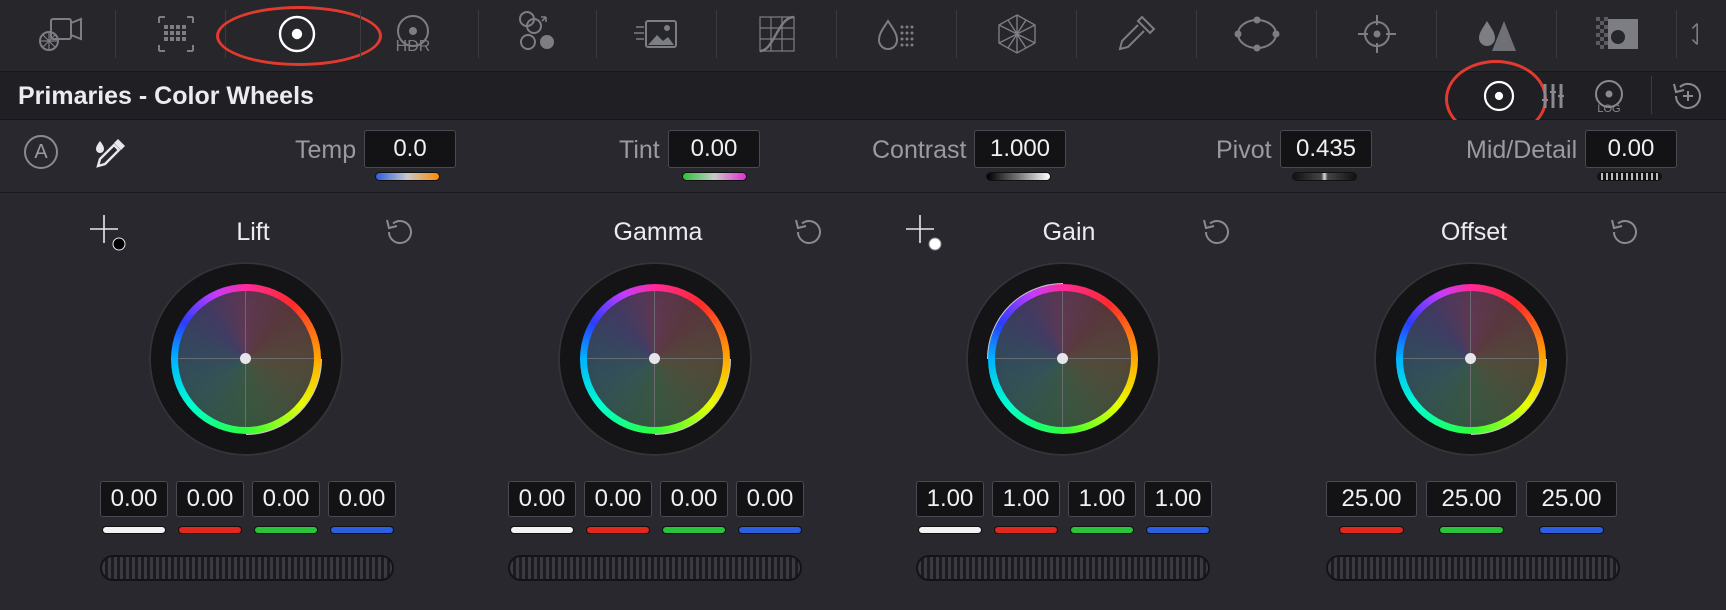  I want to click on offset-wheel-handle, so click(1470, 358).